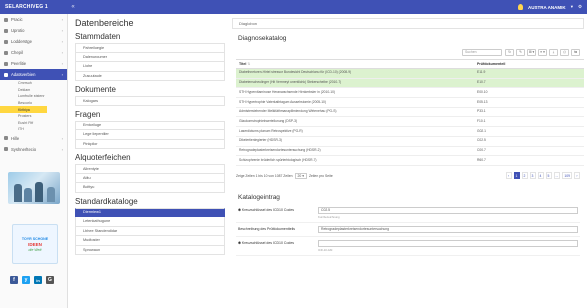 Image resolution: width=587 pixels, height=308 pixels. Describe the element at coordinates (33, 52) in the screenshot. I see `sidebar-item: Chepil ›` at that location.